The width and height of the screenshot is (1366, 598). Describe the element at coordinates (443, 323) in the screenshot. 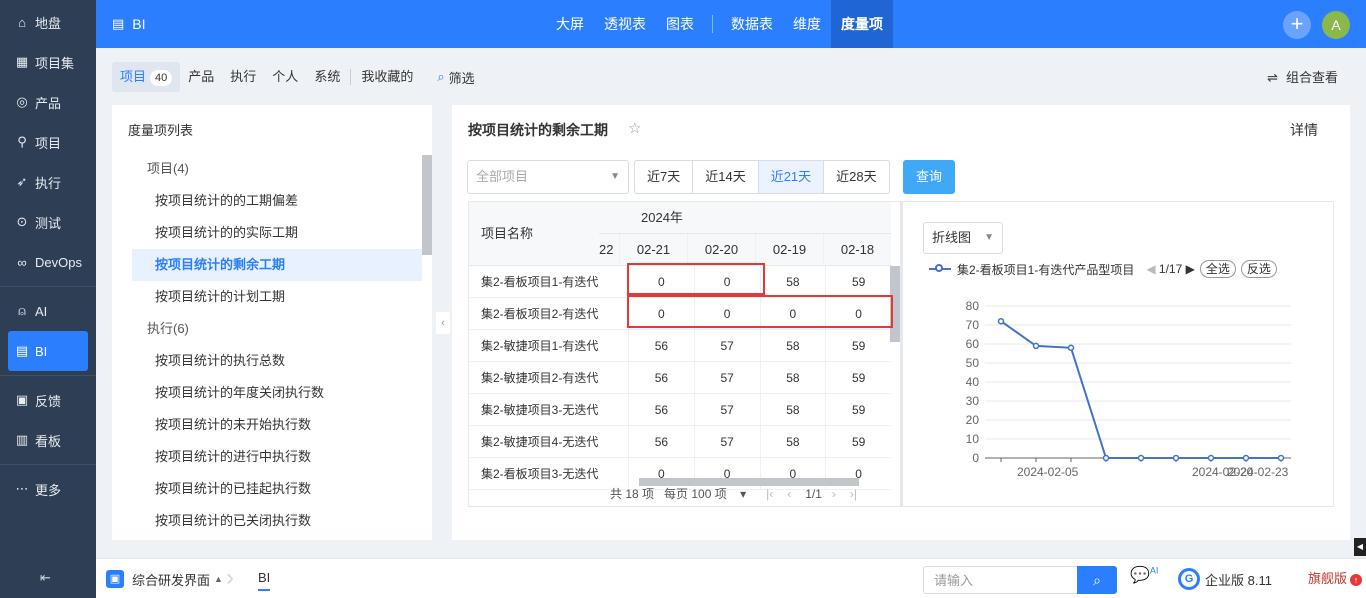

I see `collapse-panel-icon: ‹` at that location.